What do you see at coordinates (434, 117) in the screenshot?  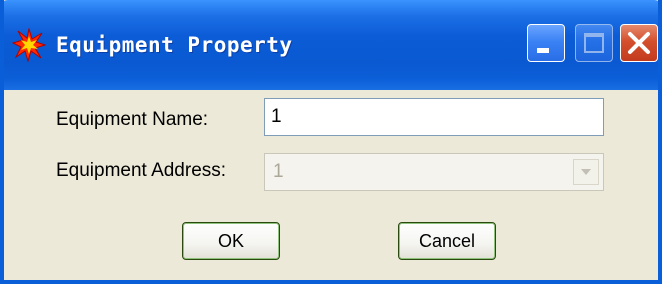 I see `equipment-name-input` at bounding box center [434, 117].